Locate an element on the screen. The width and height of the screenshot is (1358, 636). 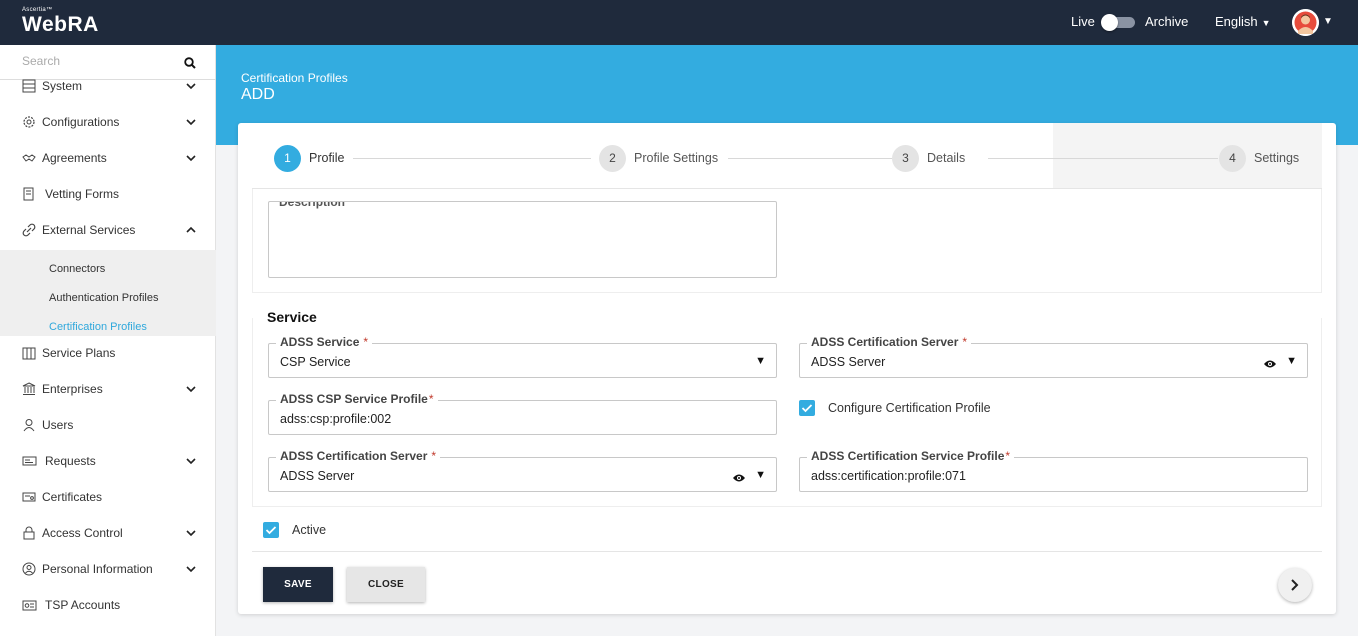
logo-name: WebRA is located at coordinates (60, 24).